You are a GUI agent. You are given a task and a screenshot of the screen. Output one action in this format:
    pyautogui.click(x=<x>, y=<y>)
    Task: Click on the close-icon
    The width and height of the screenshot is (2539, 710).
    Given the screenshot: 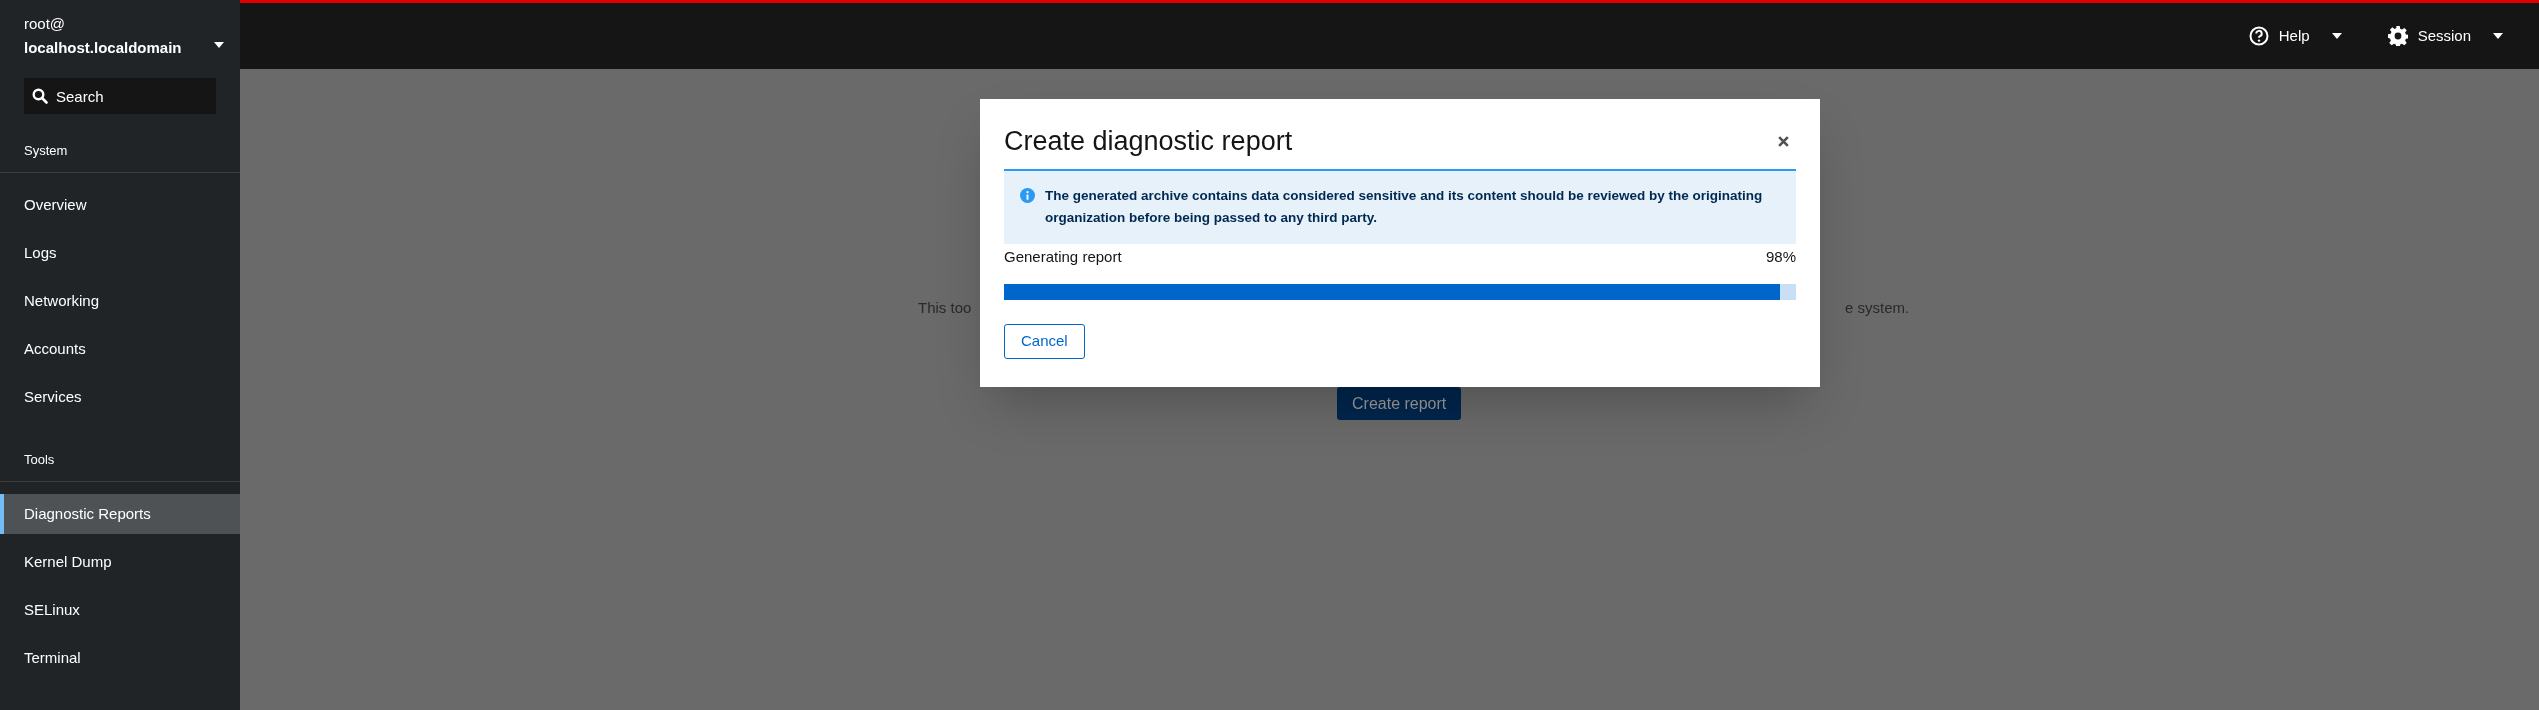 What is the action you would take?
    pyautogui.click(x=1783, y=141)
    